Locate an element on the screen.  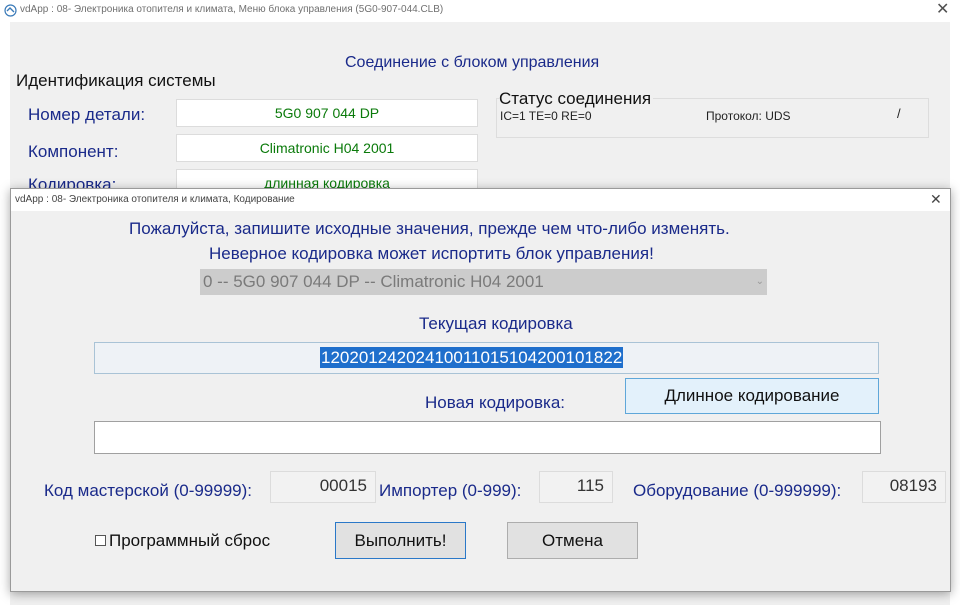
workshop-code-field: 00015 is located at coordinates (323, 487).